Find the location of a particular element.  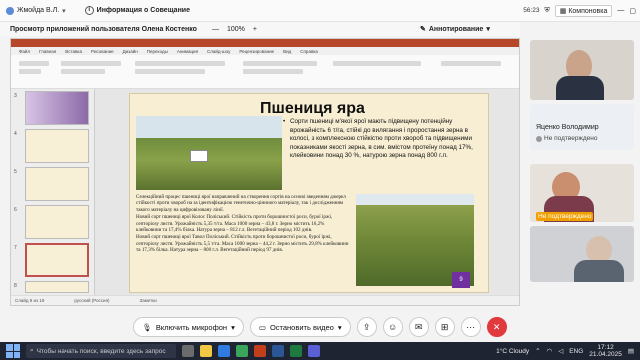

word-icon is located at coordinates (278, 351).